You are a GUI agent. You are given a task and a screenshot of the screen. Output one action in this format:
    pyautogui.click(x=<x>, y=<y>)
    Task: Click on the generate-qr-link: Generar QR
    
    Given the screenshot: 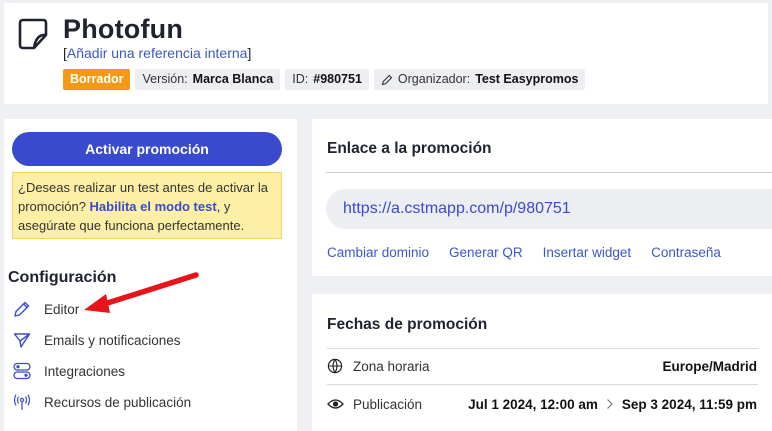 What is the action you would take?
    pyautogui.click(x=486, y=252)
    